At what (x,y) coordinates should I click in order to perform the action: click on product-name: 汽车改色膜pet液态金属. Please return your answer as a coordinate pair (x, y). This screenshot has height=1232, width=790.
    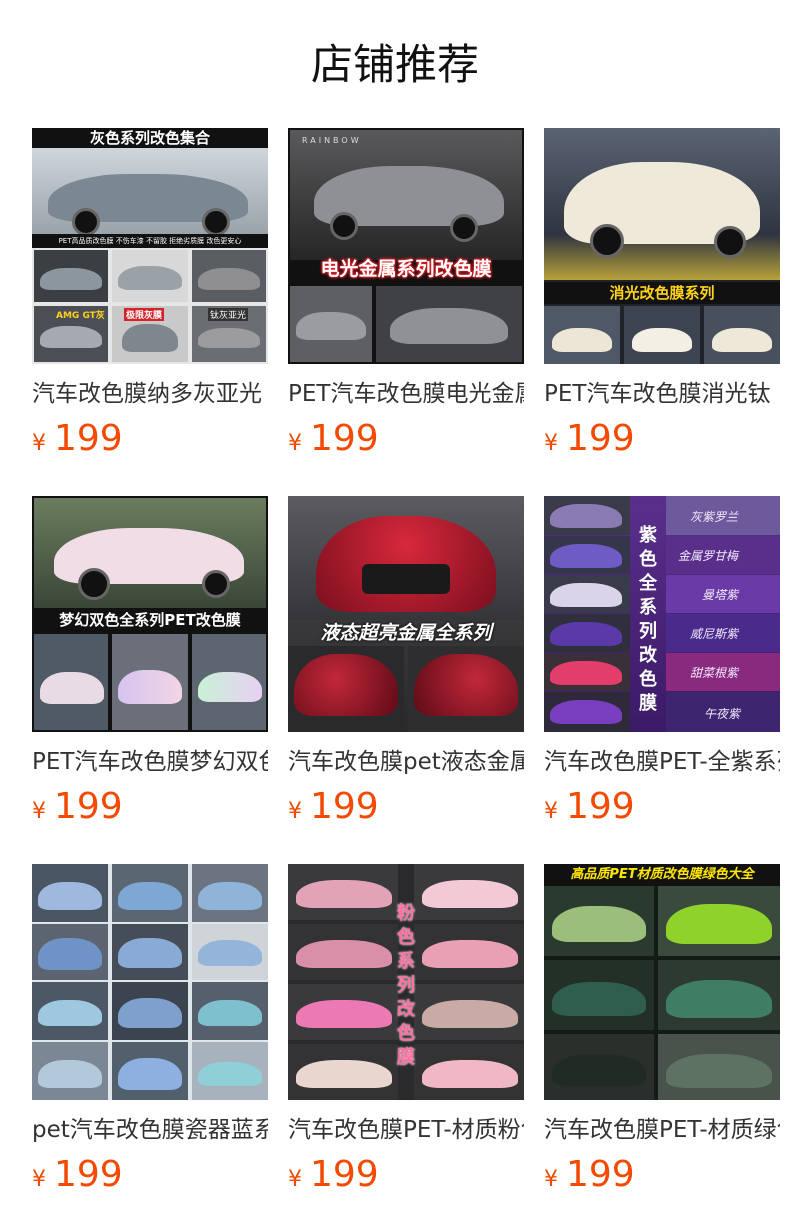
    Looking at the image, I should click on (406, 762).